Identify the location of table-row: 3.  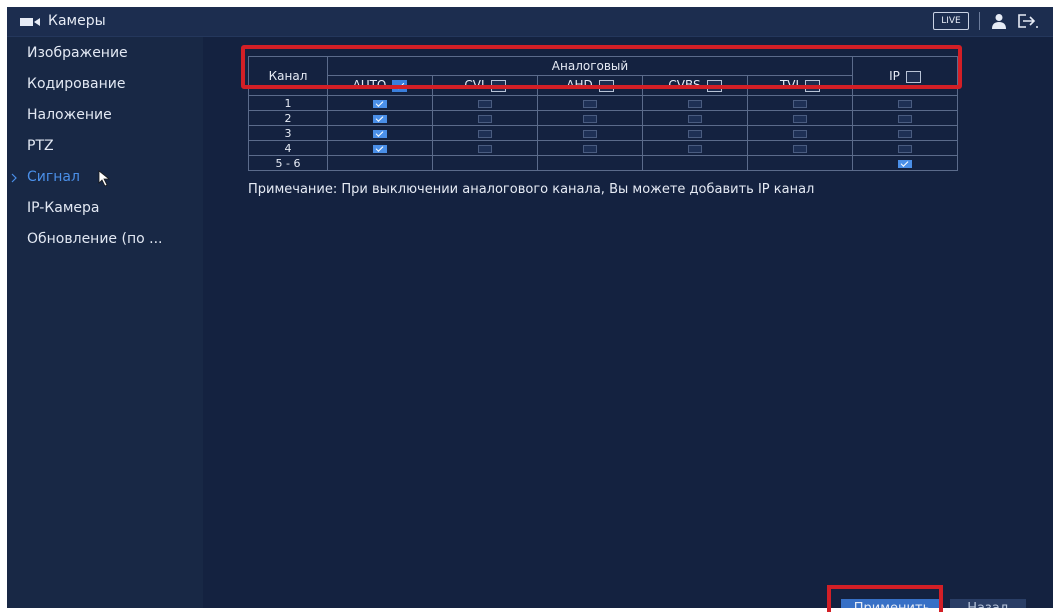
(603, 133).